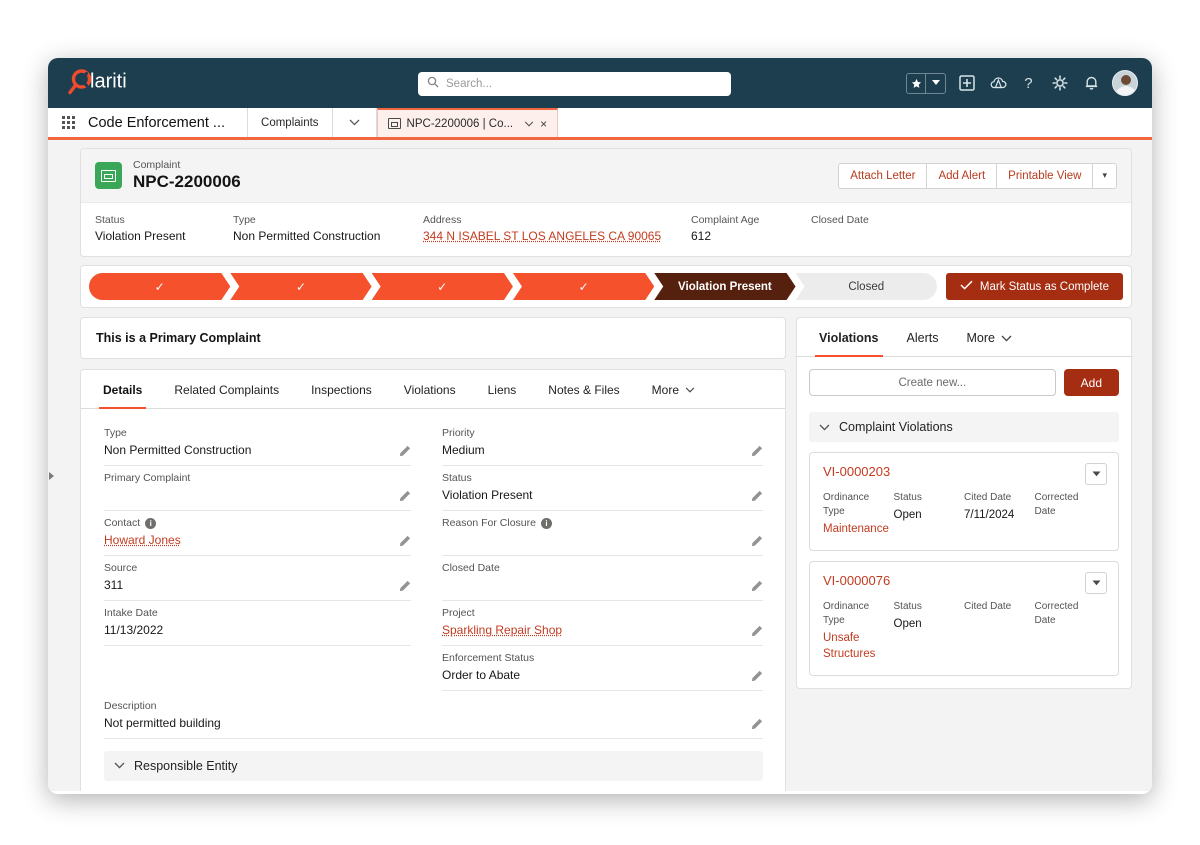 The height and width of the screenshot is (845, 1200). Describe the element at coordinates (935, 83) in the screenshot. I see `favorites-caret-icon` at that location.